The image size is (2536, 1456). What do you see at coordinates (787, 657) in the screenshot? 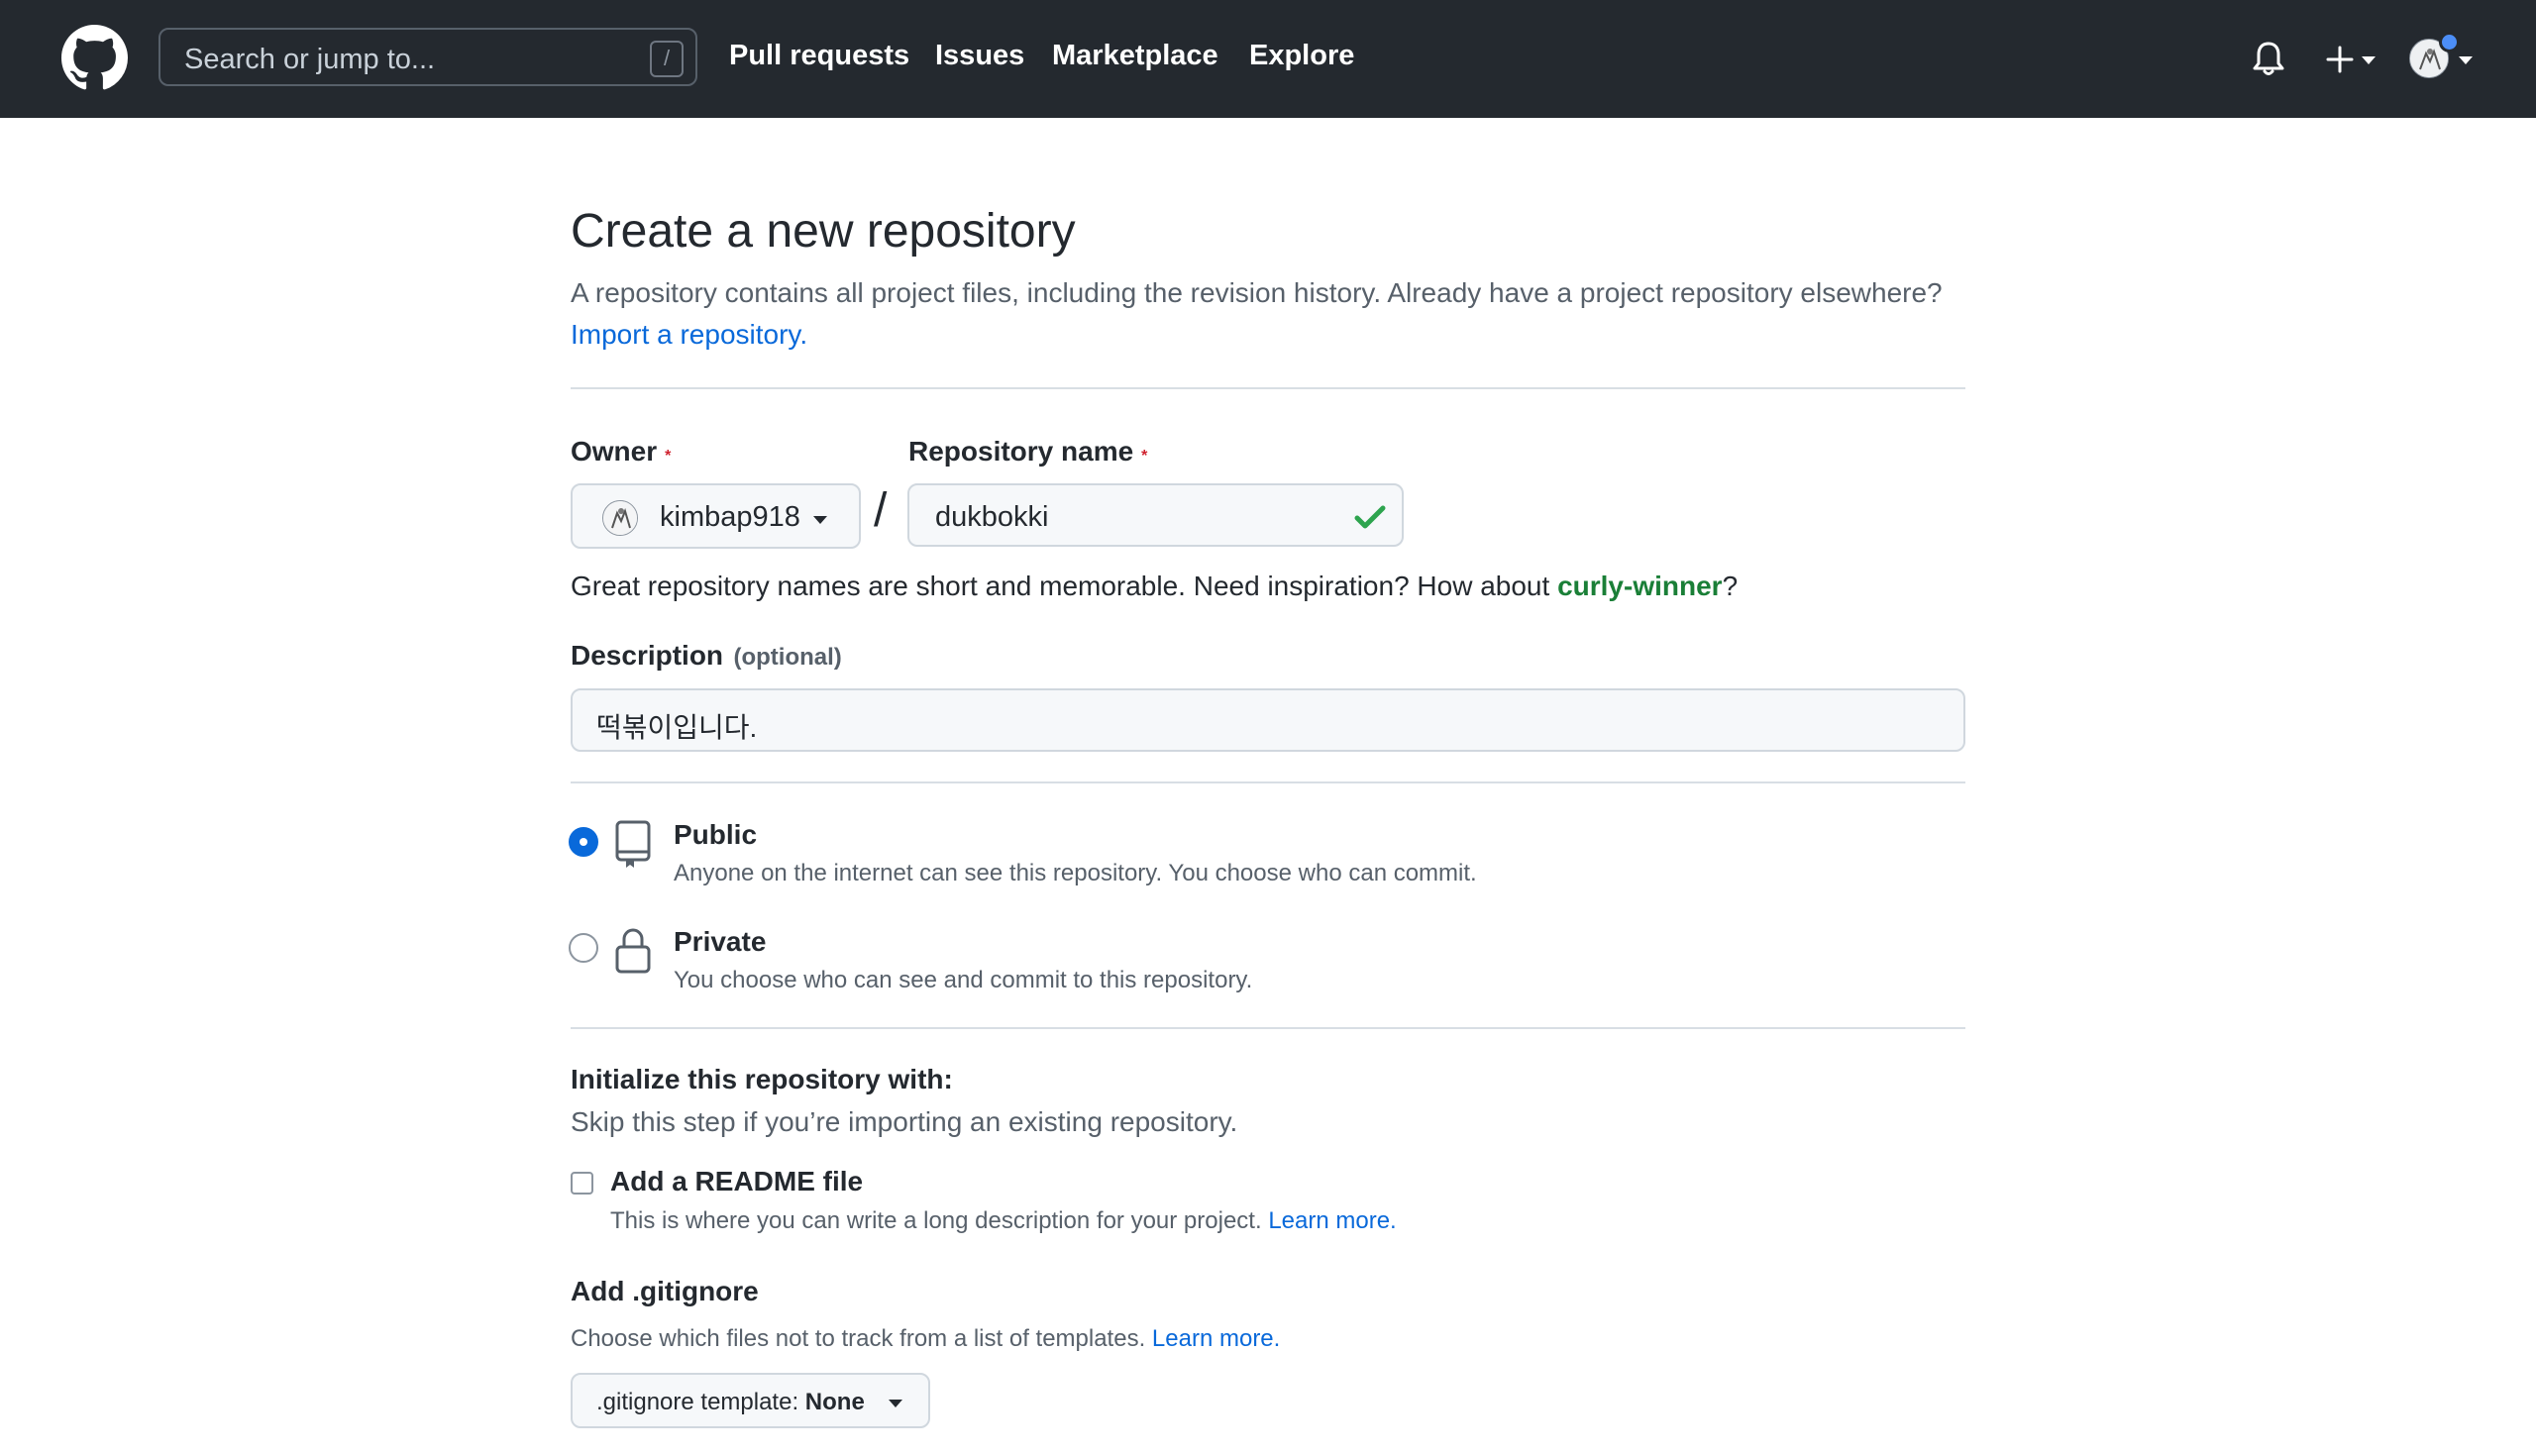
I see `description-optional-tag: (optional)` at bounding box center [787, 657].